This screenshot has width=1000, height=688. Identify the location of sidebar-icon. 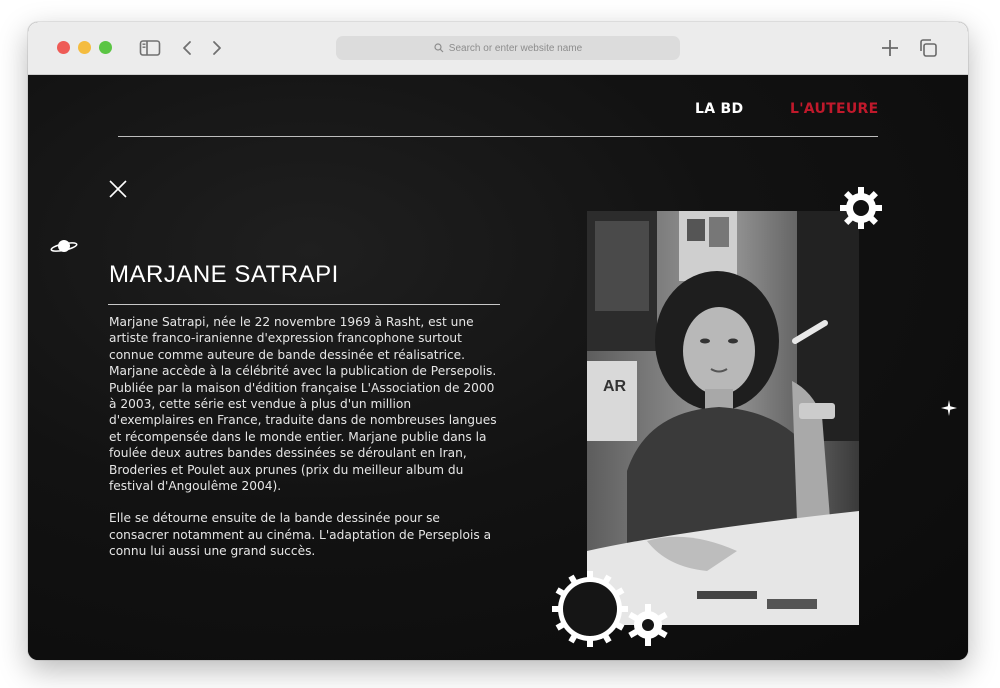
(150, 48).